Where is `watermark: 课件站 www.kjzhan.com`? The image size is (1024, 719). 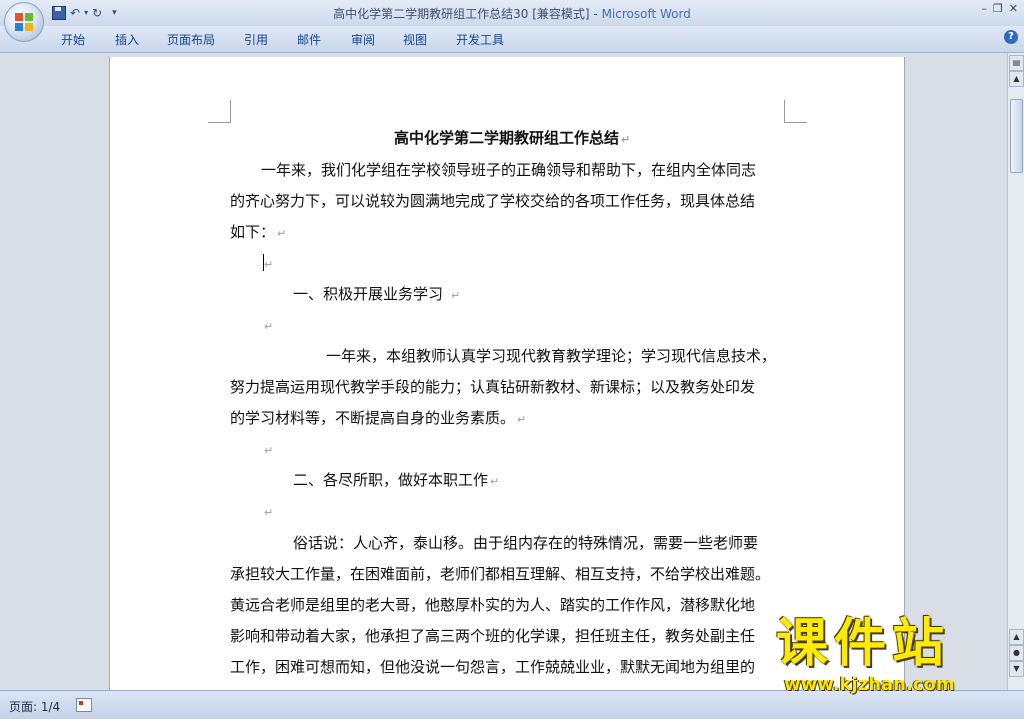 watermark: 课件站 www.kjzhan.com is located at coordinates (888, 655).